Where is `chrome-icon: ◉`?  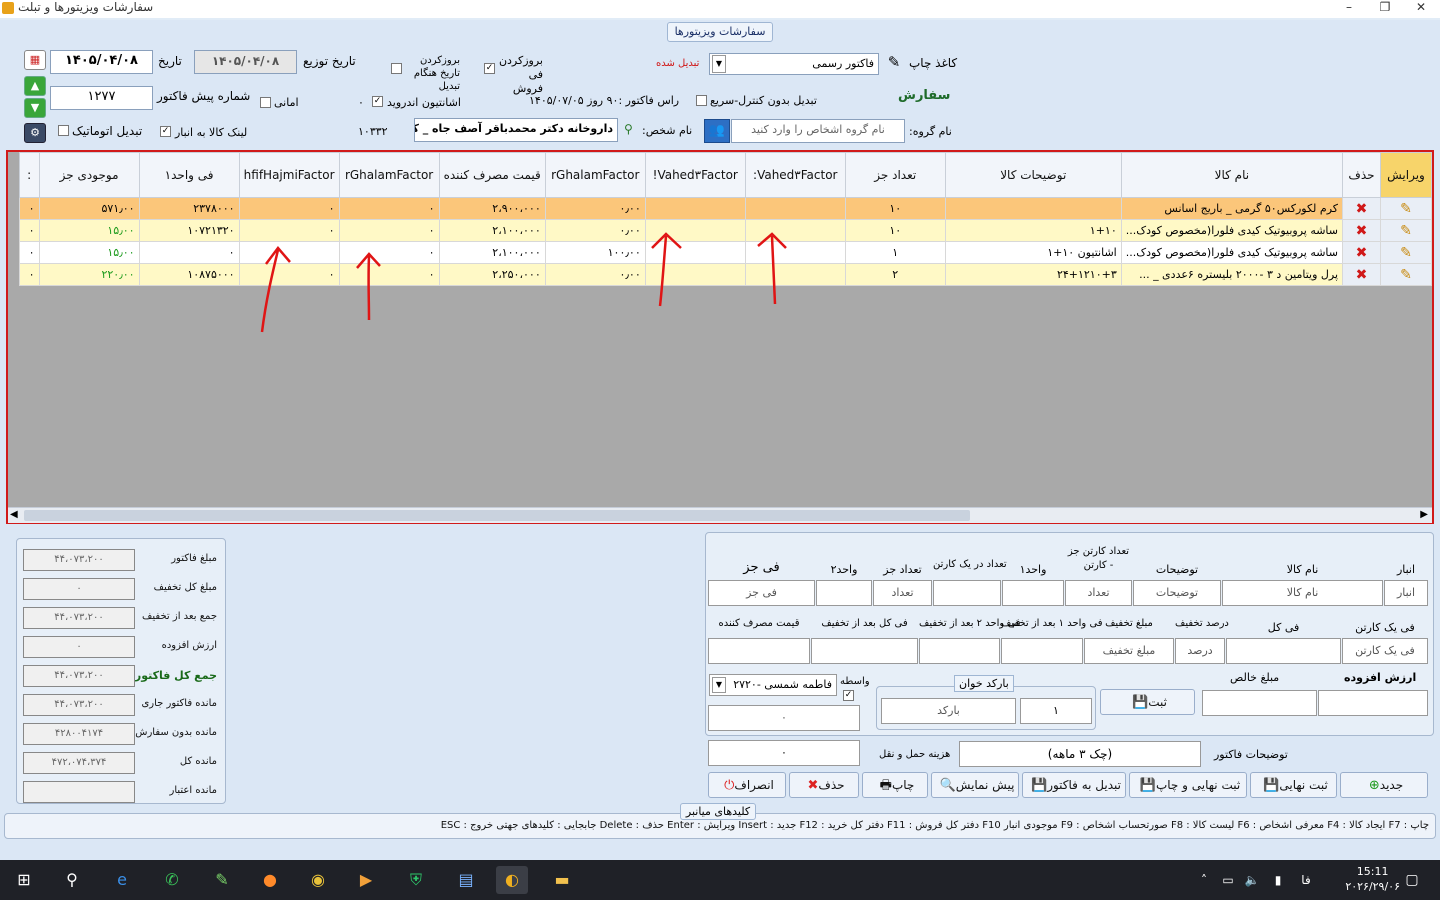 chrome-icon: ◉ is located at coordinates (318, 880).